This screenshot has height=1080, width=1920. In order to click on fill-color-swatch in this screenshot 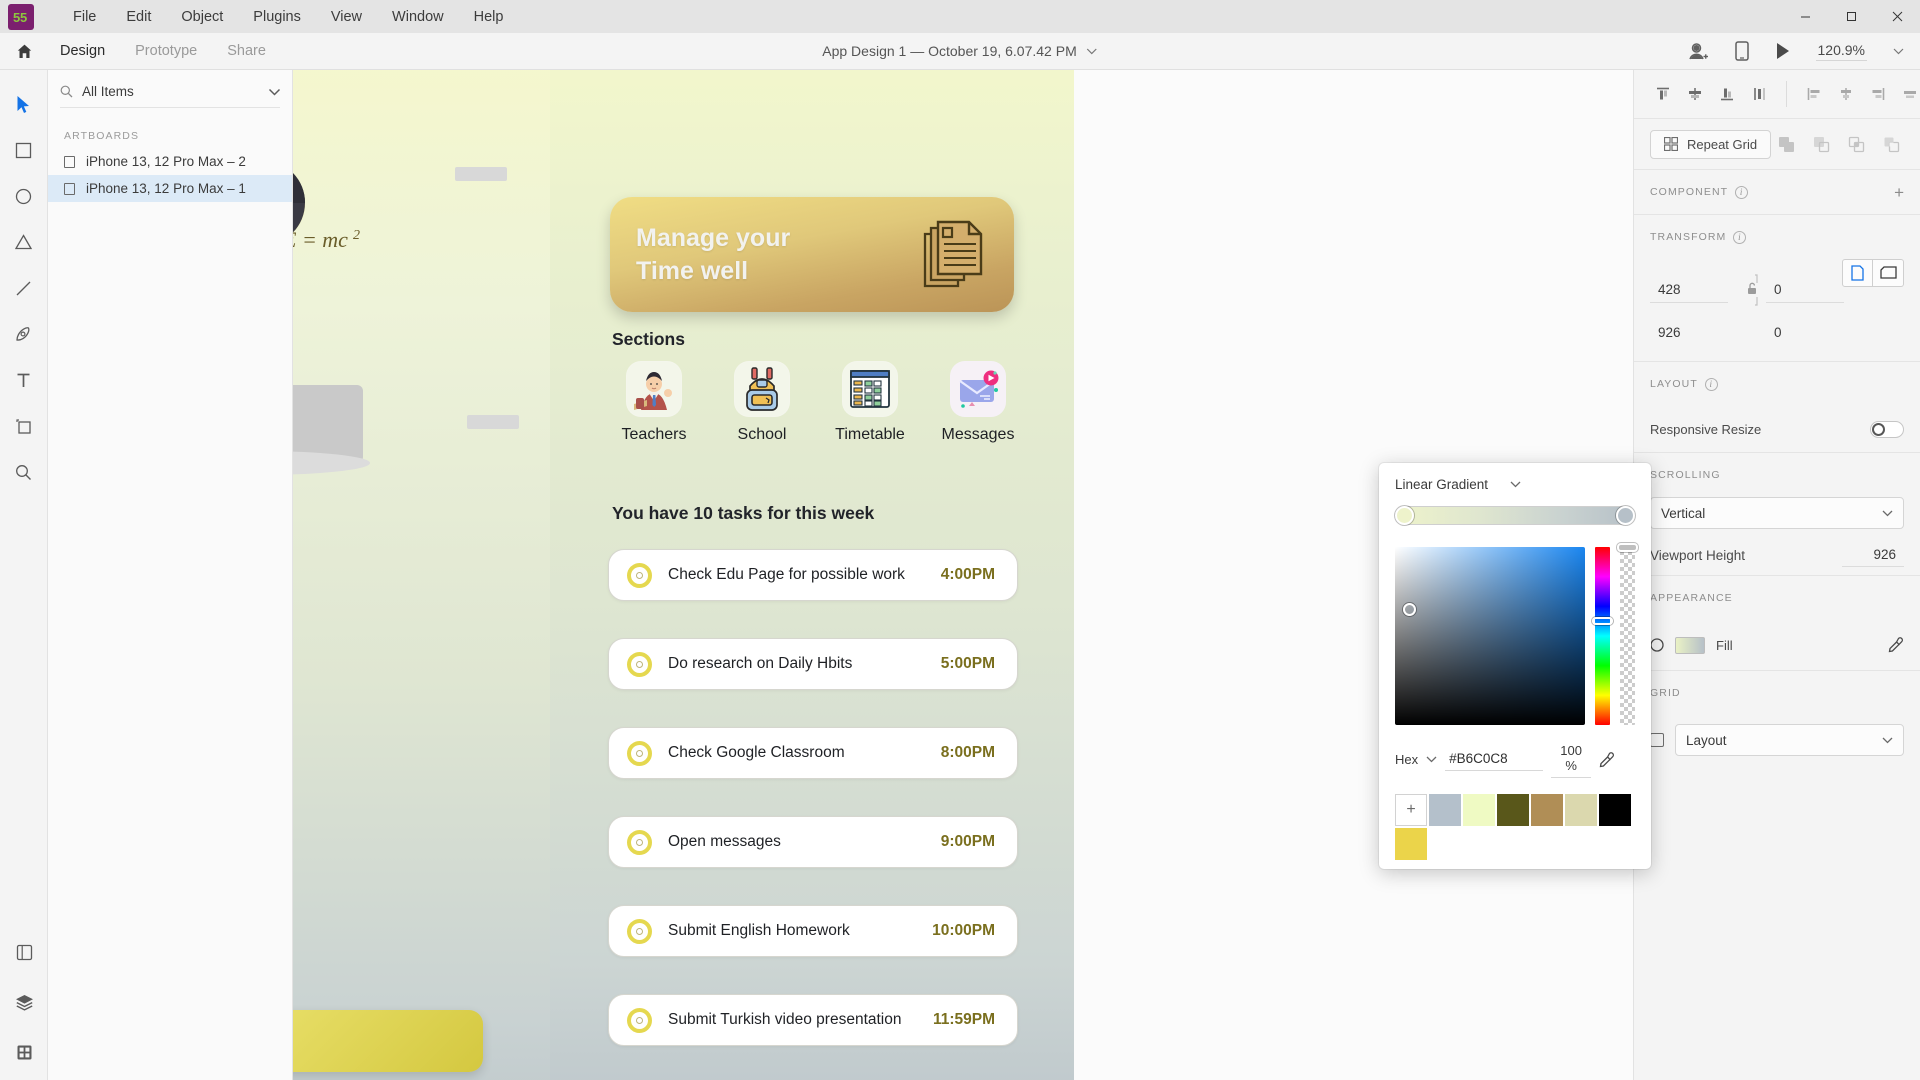, I will do `click(1690, 645)`.